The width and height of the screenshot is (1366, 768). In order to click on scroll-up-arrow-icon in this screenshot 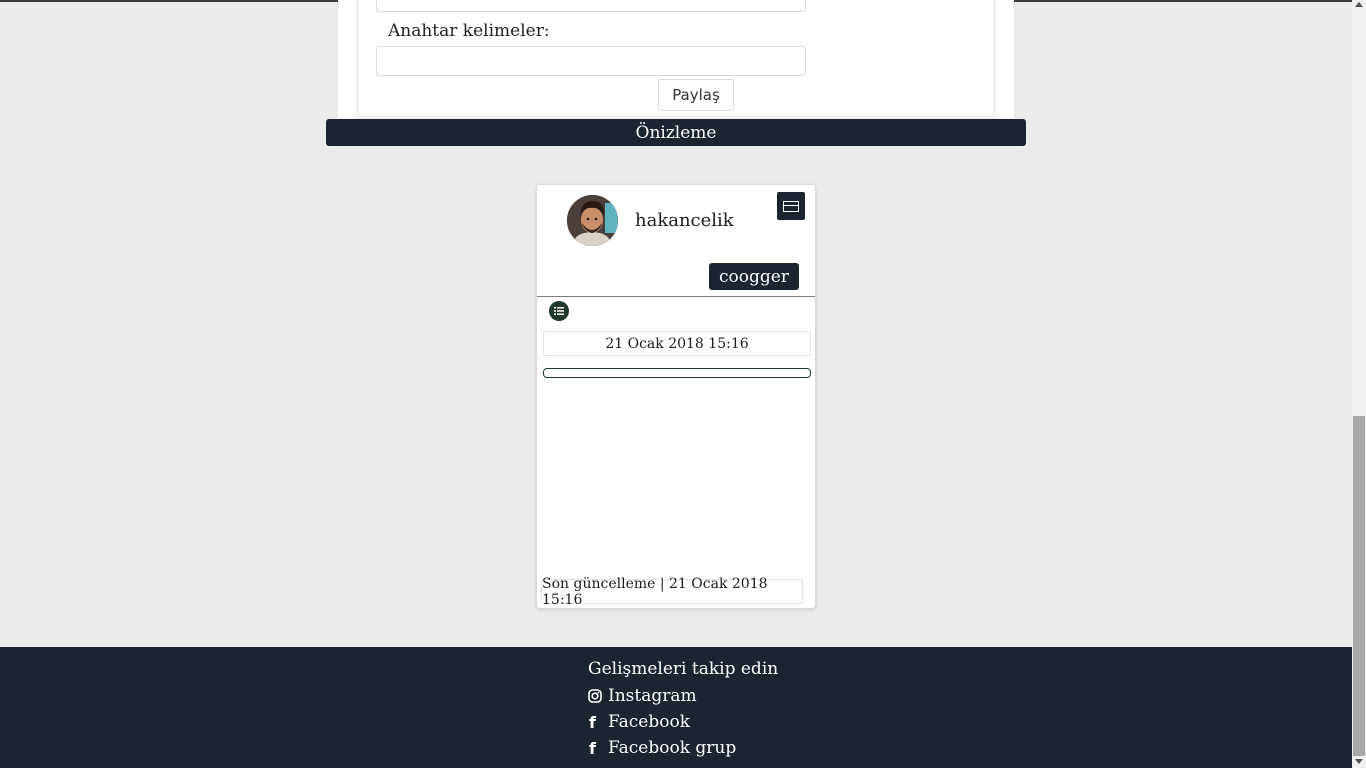, I will do `click(1359, 4)`.